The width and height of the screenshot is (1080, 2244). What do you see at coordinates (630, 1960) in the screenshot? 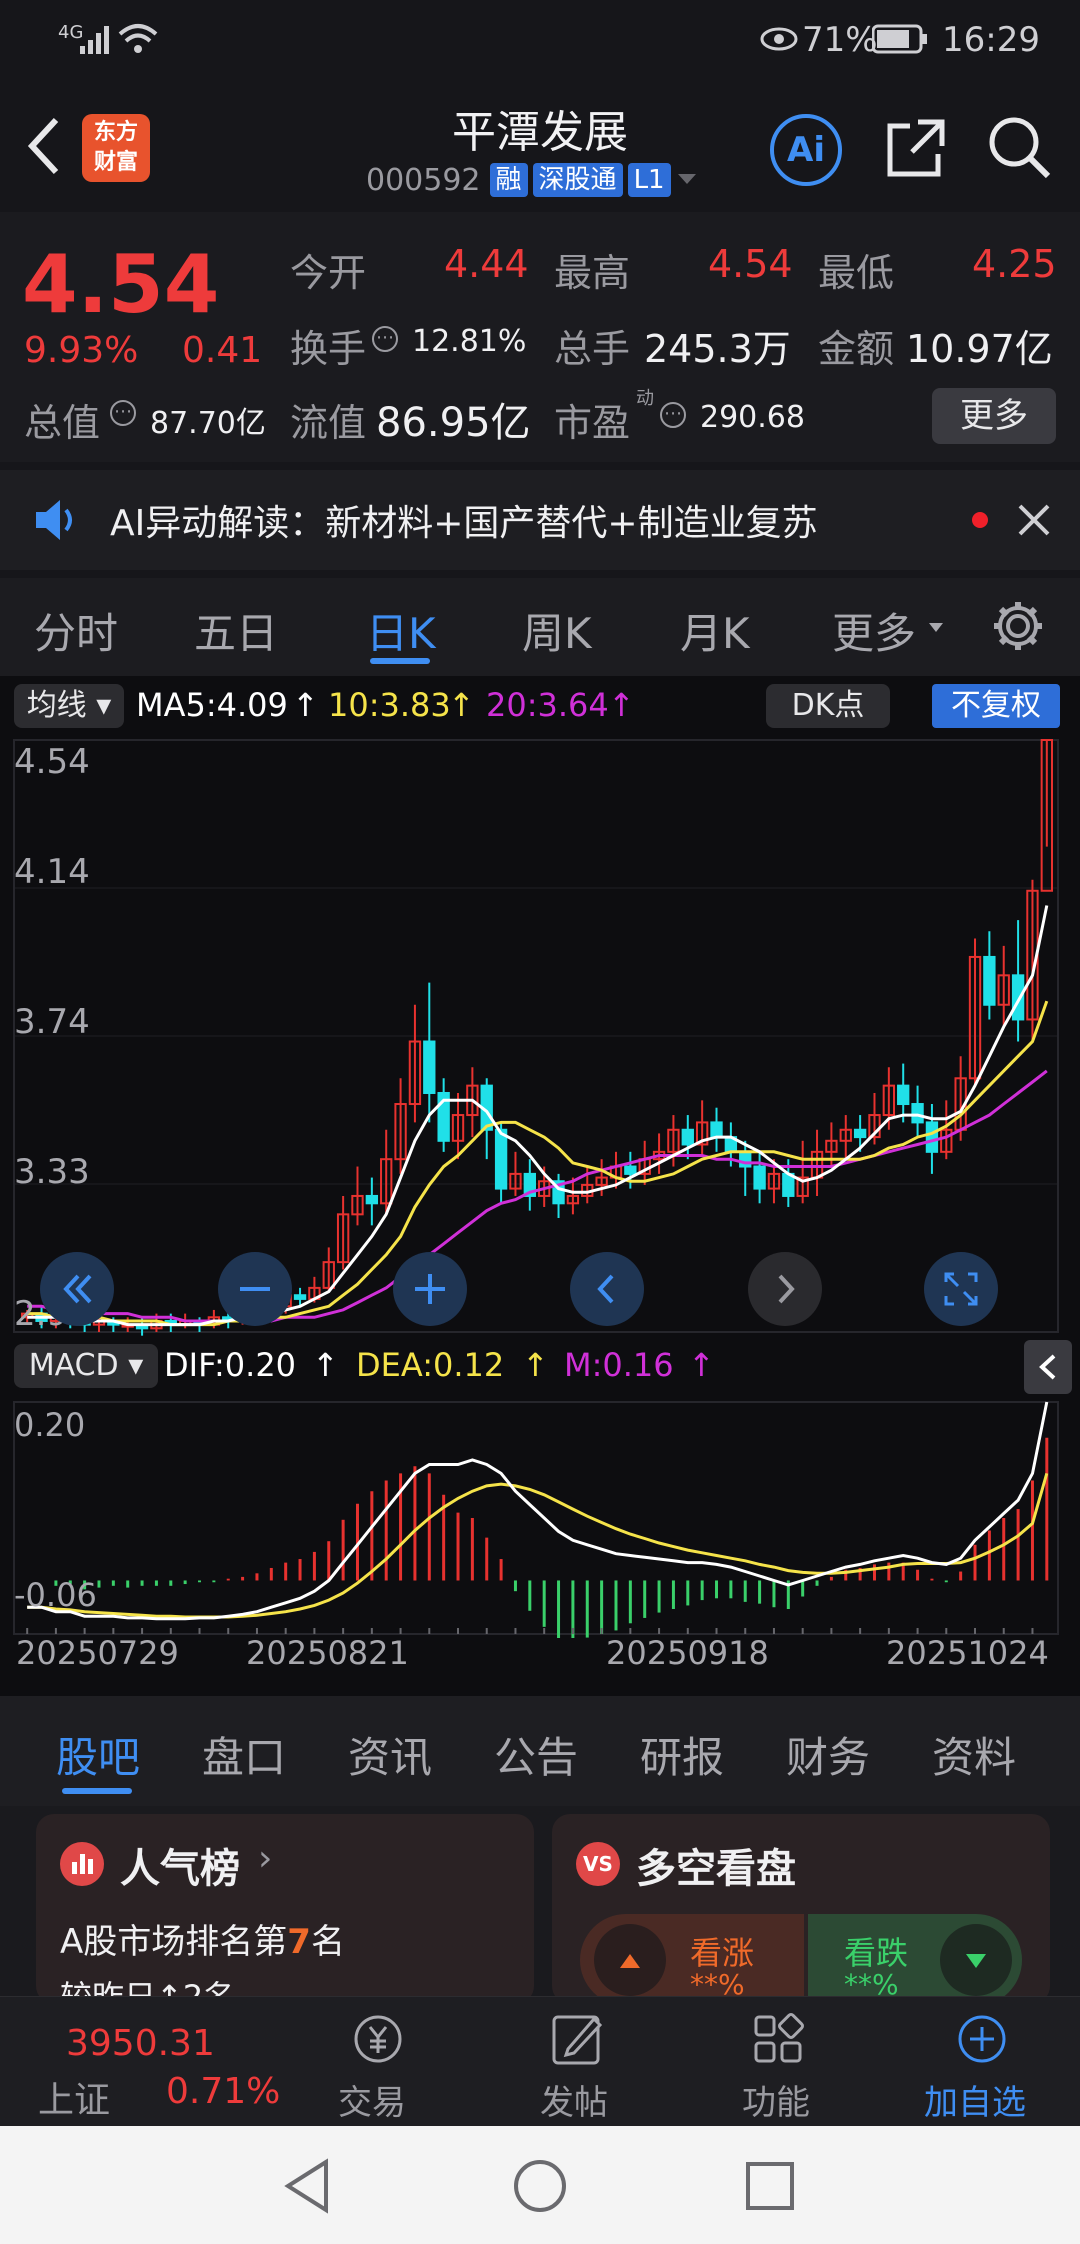
I see `up-arrow-icon` at bounding box center [630, 1960].